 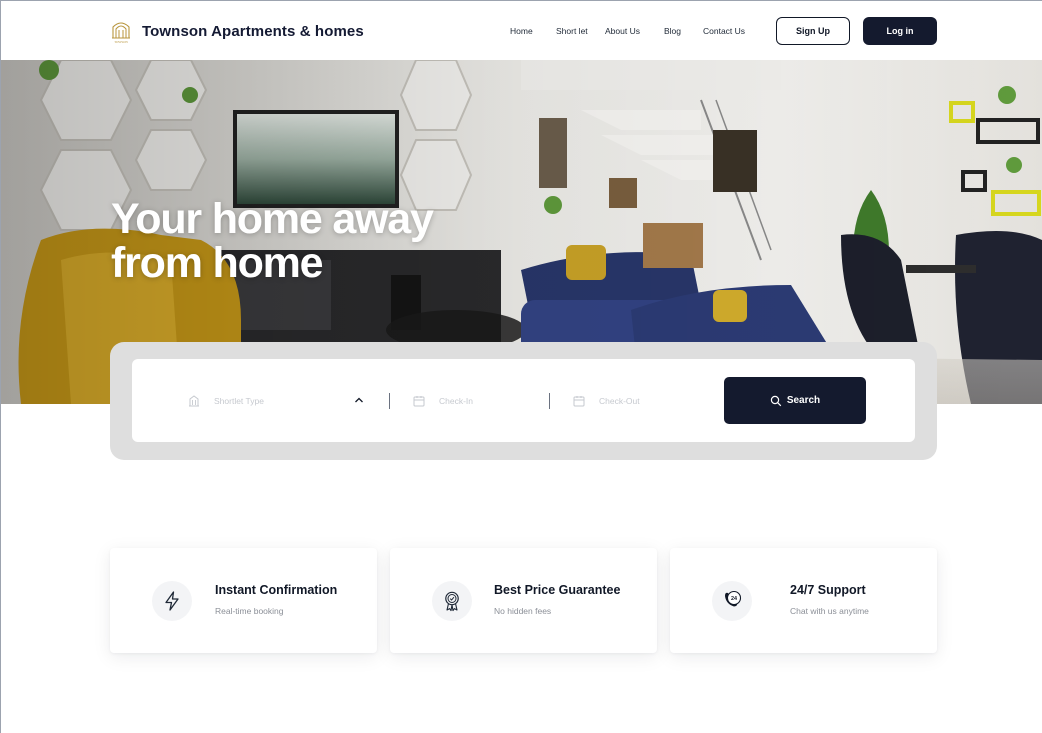 I want to click on nav-home: Home, so click(x=521, y=31).